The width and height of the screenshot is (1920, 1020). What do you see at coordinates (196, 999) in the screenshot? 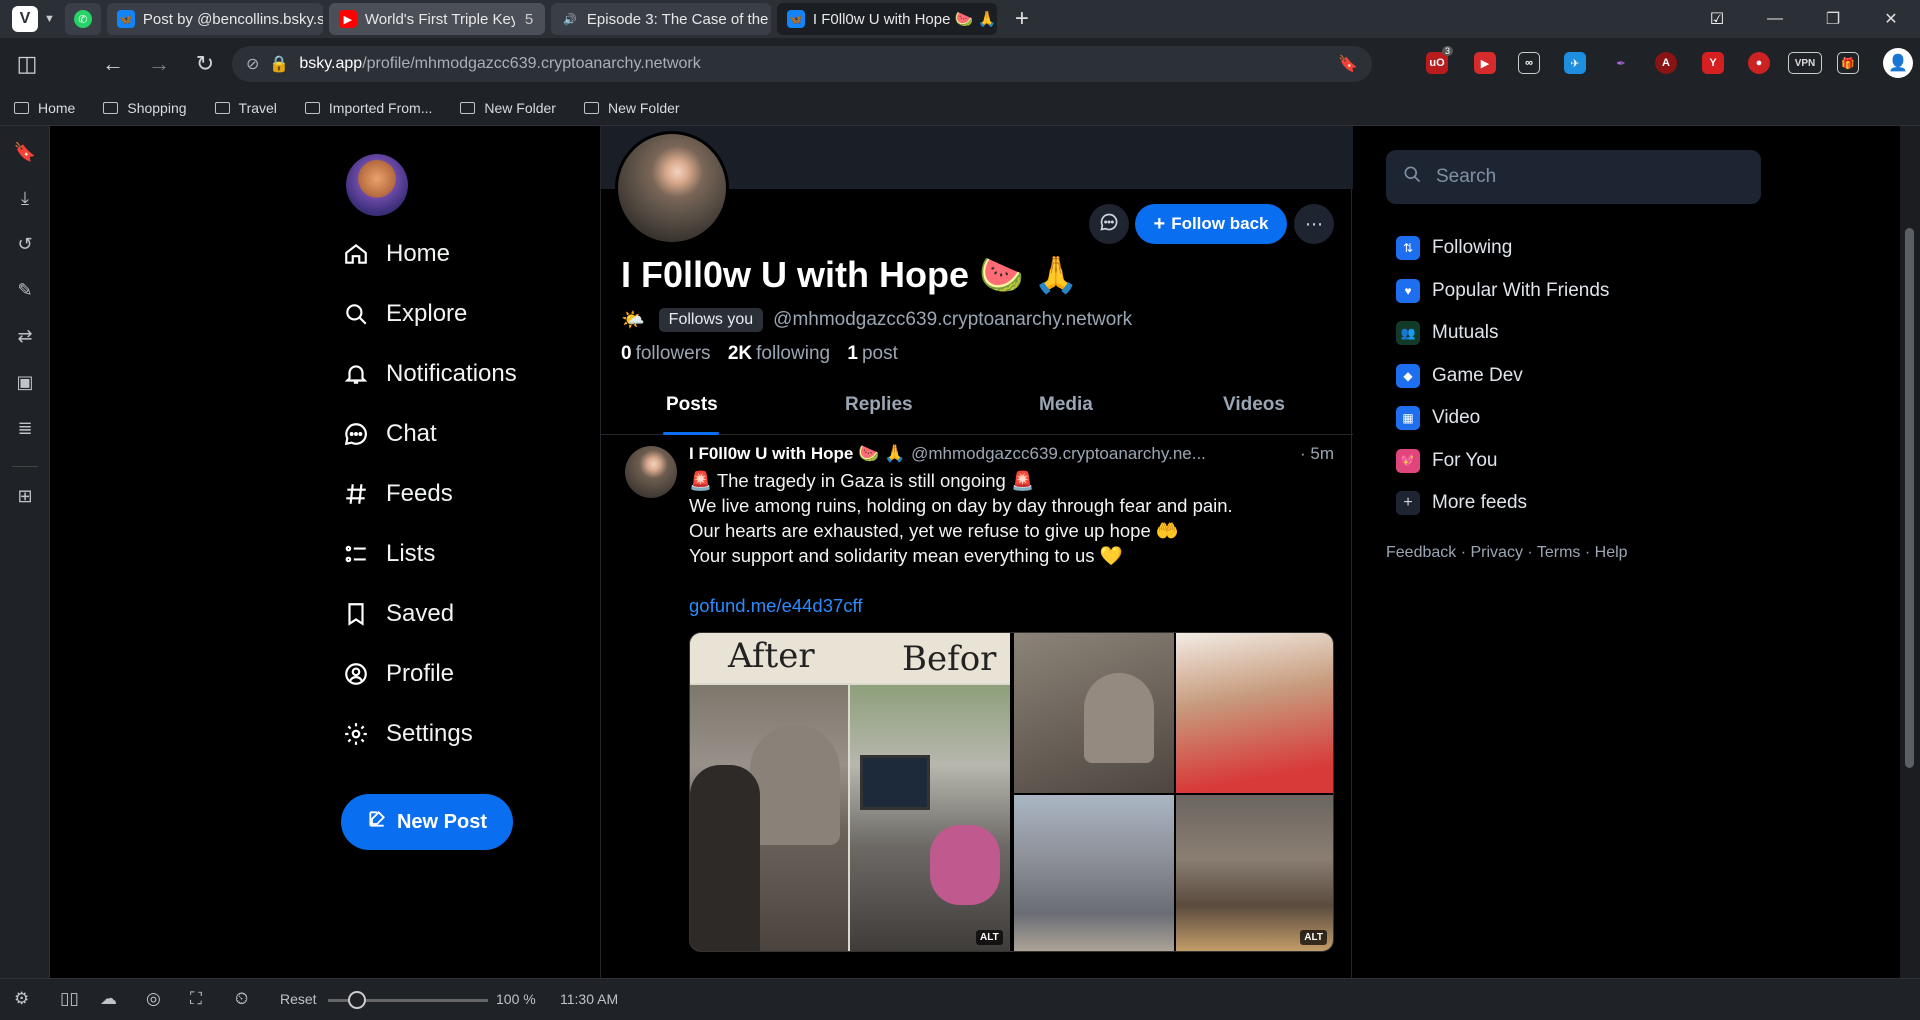
I see `page-actions-icon: ⛶` at bounding box center [196, 999].